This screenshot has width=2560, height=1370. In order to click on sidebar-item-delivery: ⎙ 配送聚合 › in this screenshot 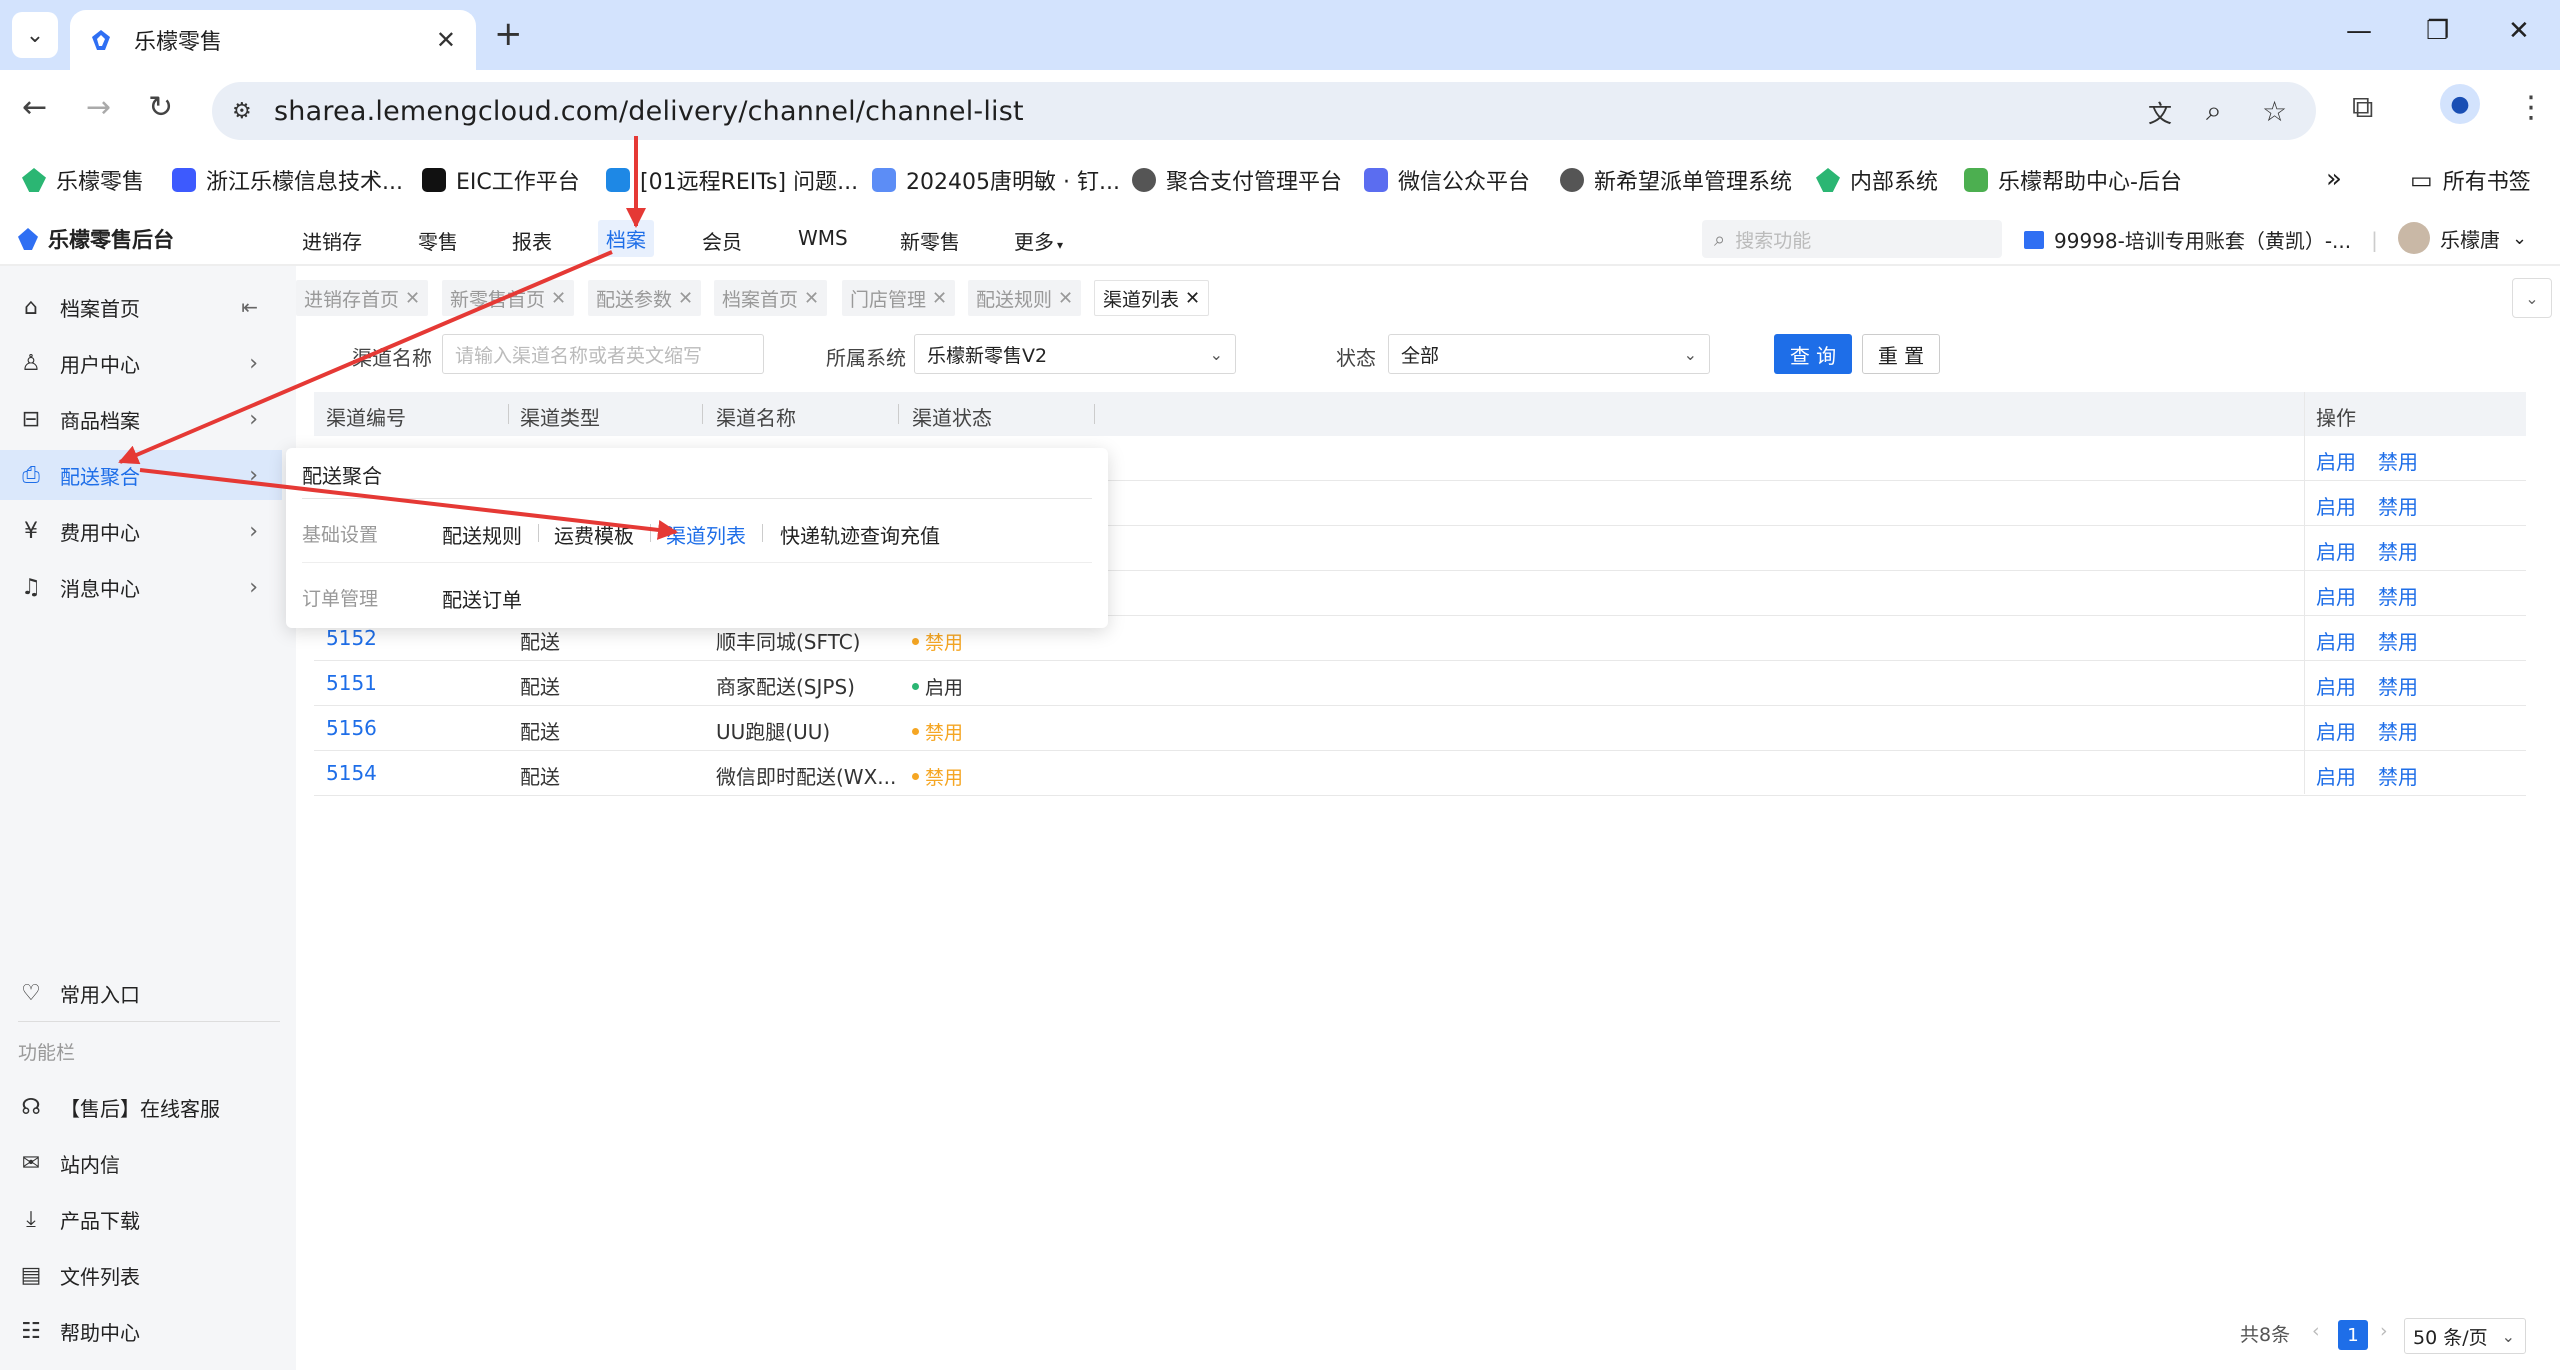, I will do `click(141, 475)`.